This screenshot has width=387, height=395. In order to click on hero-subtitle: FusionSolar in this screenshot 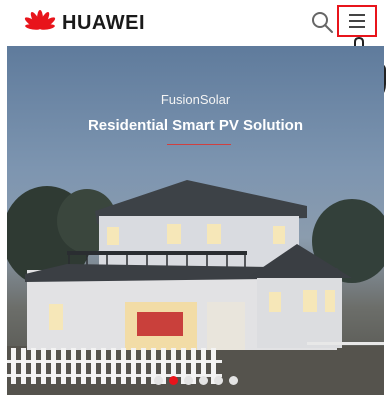, I will do `click(195, 99)`.